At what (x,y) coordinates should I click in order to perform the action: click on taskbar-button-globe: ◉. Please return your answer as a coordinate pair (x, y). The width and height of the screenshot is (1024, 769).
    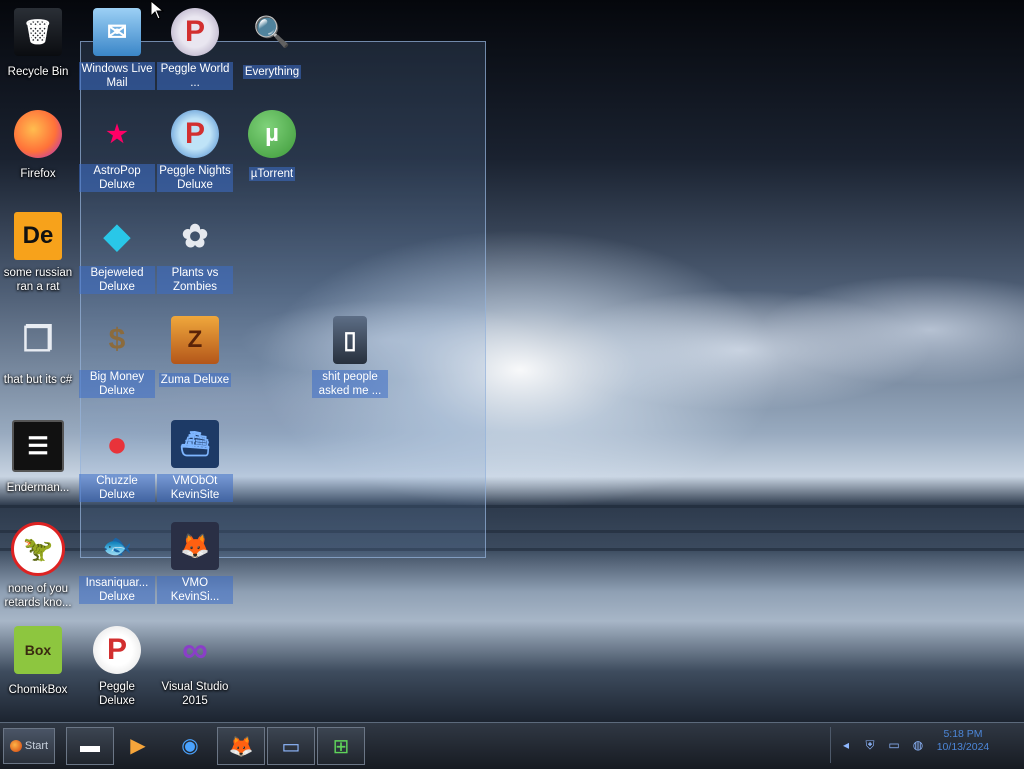
    Looking at the image, I should click on (190, 745).